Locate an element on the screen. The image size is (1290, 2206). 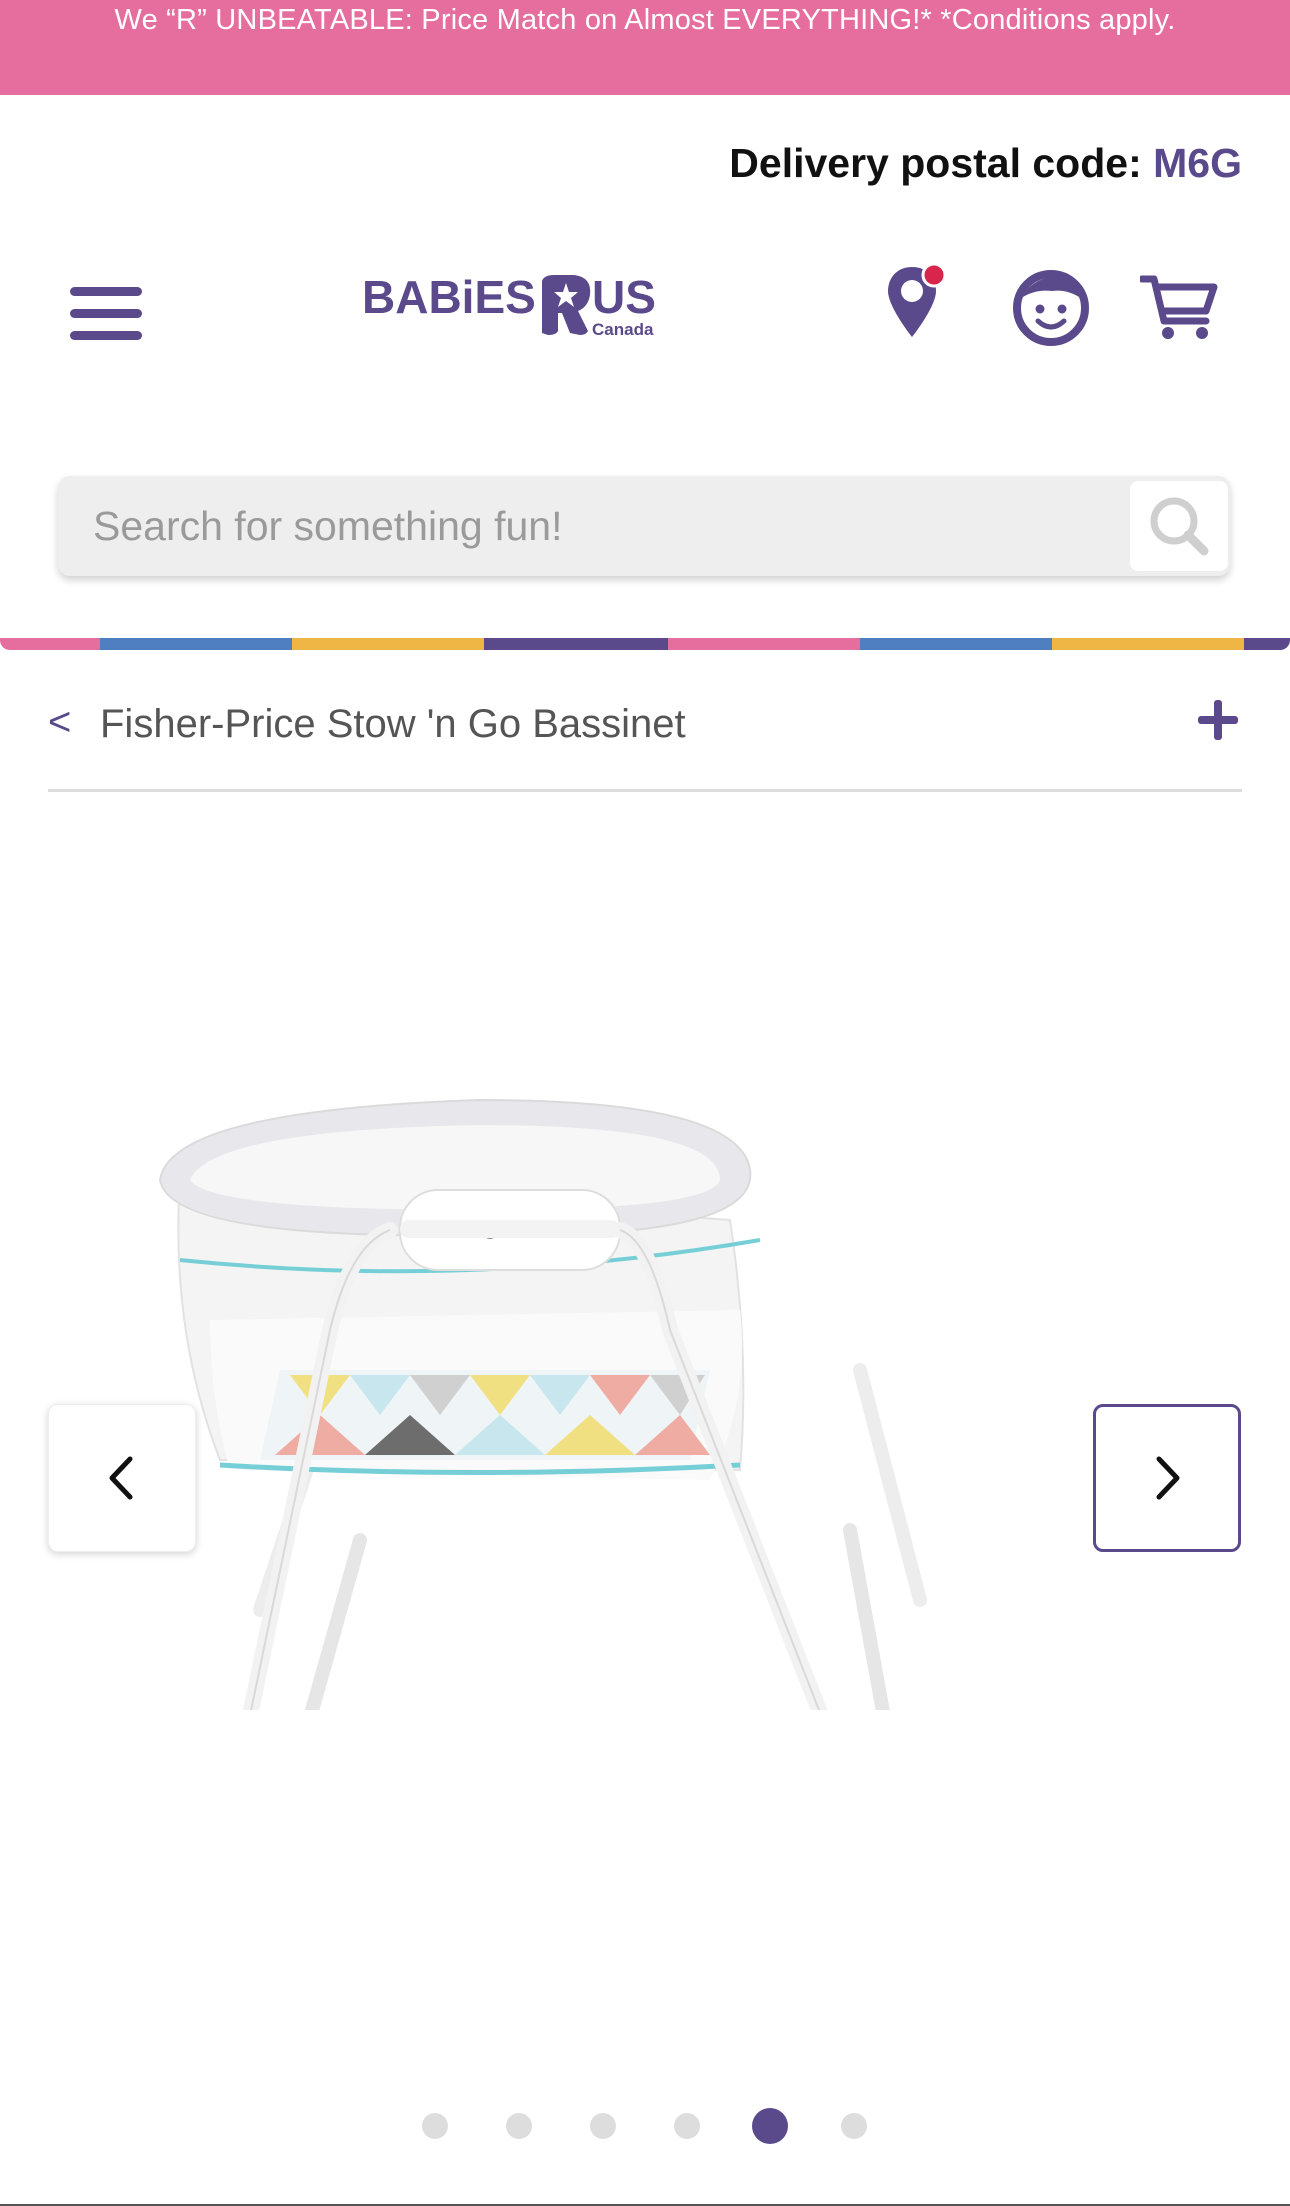
decorative-color-bar is located at coordinates (645, 644).